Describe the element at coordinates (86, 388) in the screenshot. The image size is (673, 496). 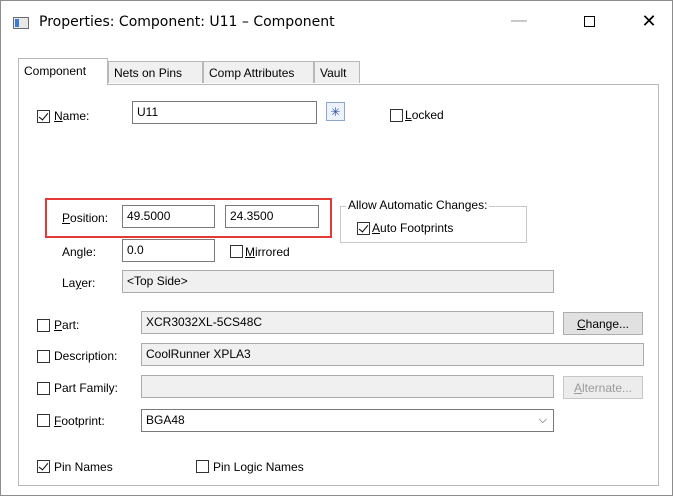
I see `part-family-label: Part Family:` at that location.